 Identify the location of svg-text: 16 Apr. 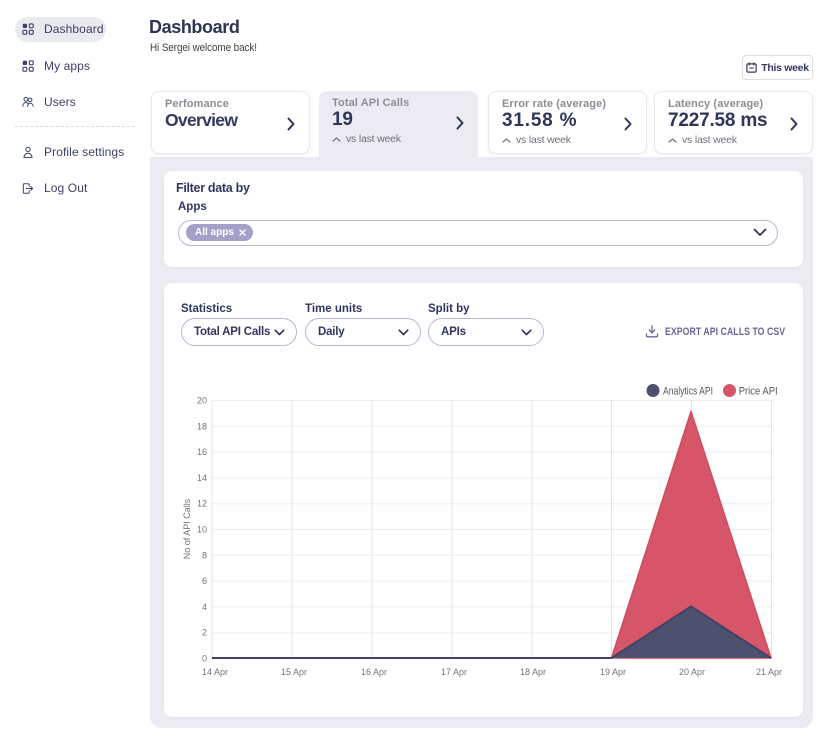
(374, 672).